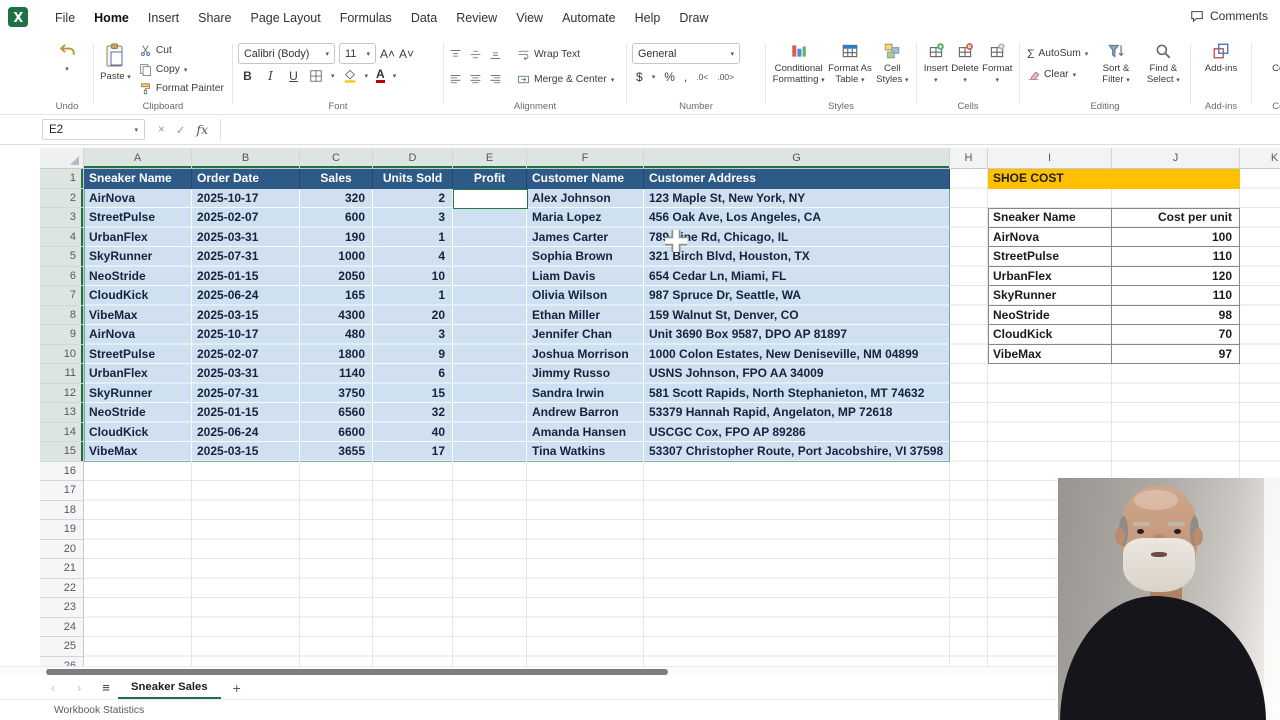 Image resolution: width=1280 pixels, height=720 pixels. What do you see at coordinates (413, 335) in the screenshot?
I see `cell: 3` at bounding box center [413, 335].